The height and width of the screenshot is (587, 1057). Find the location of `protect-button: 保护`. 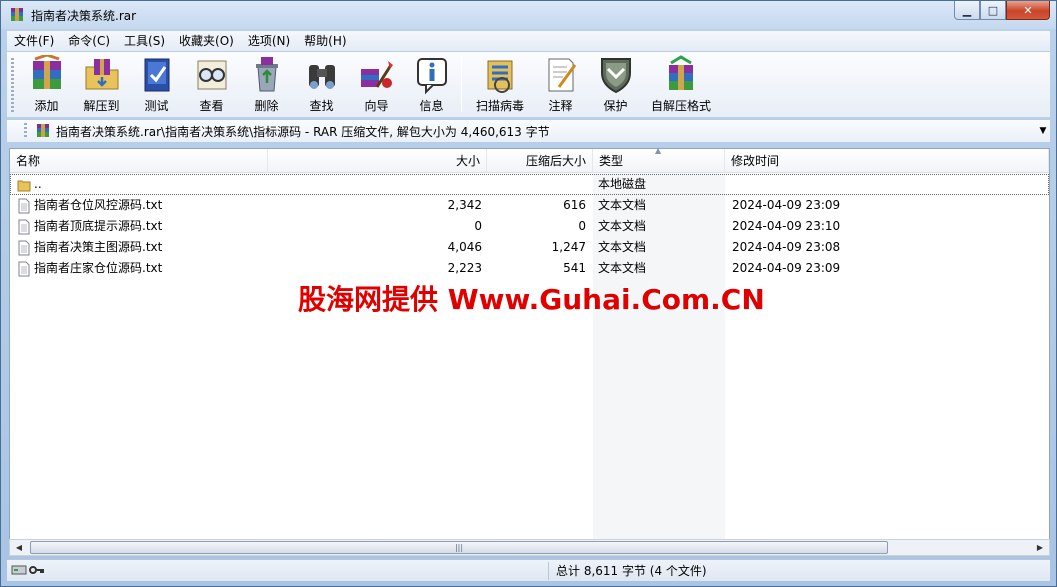

protect-button: 保护 is located at coordinates (615, 84).